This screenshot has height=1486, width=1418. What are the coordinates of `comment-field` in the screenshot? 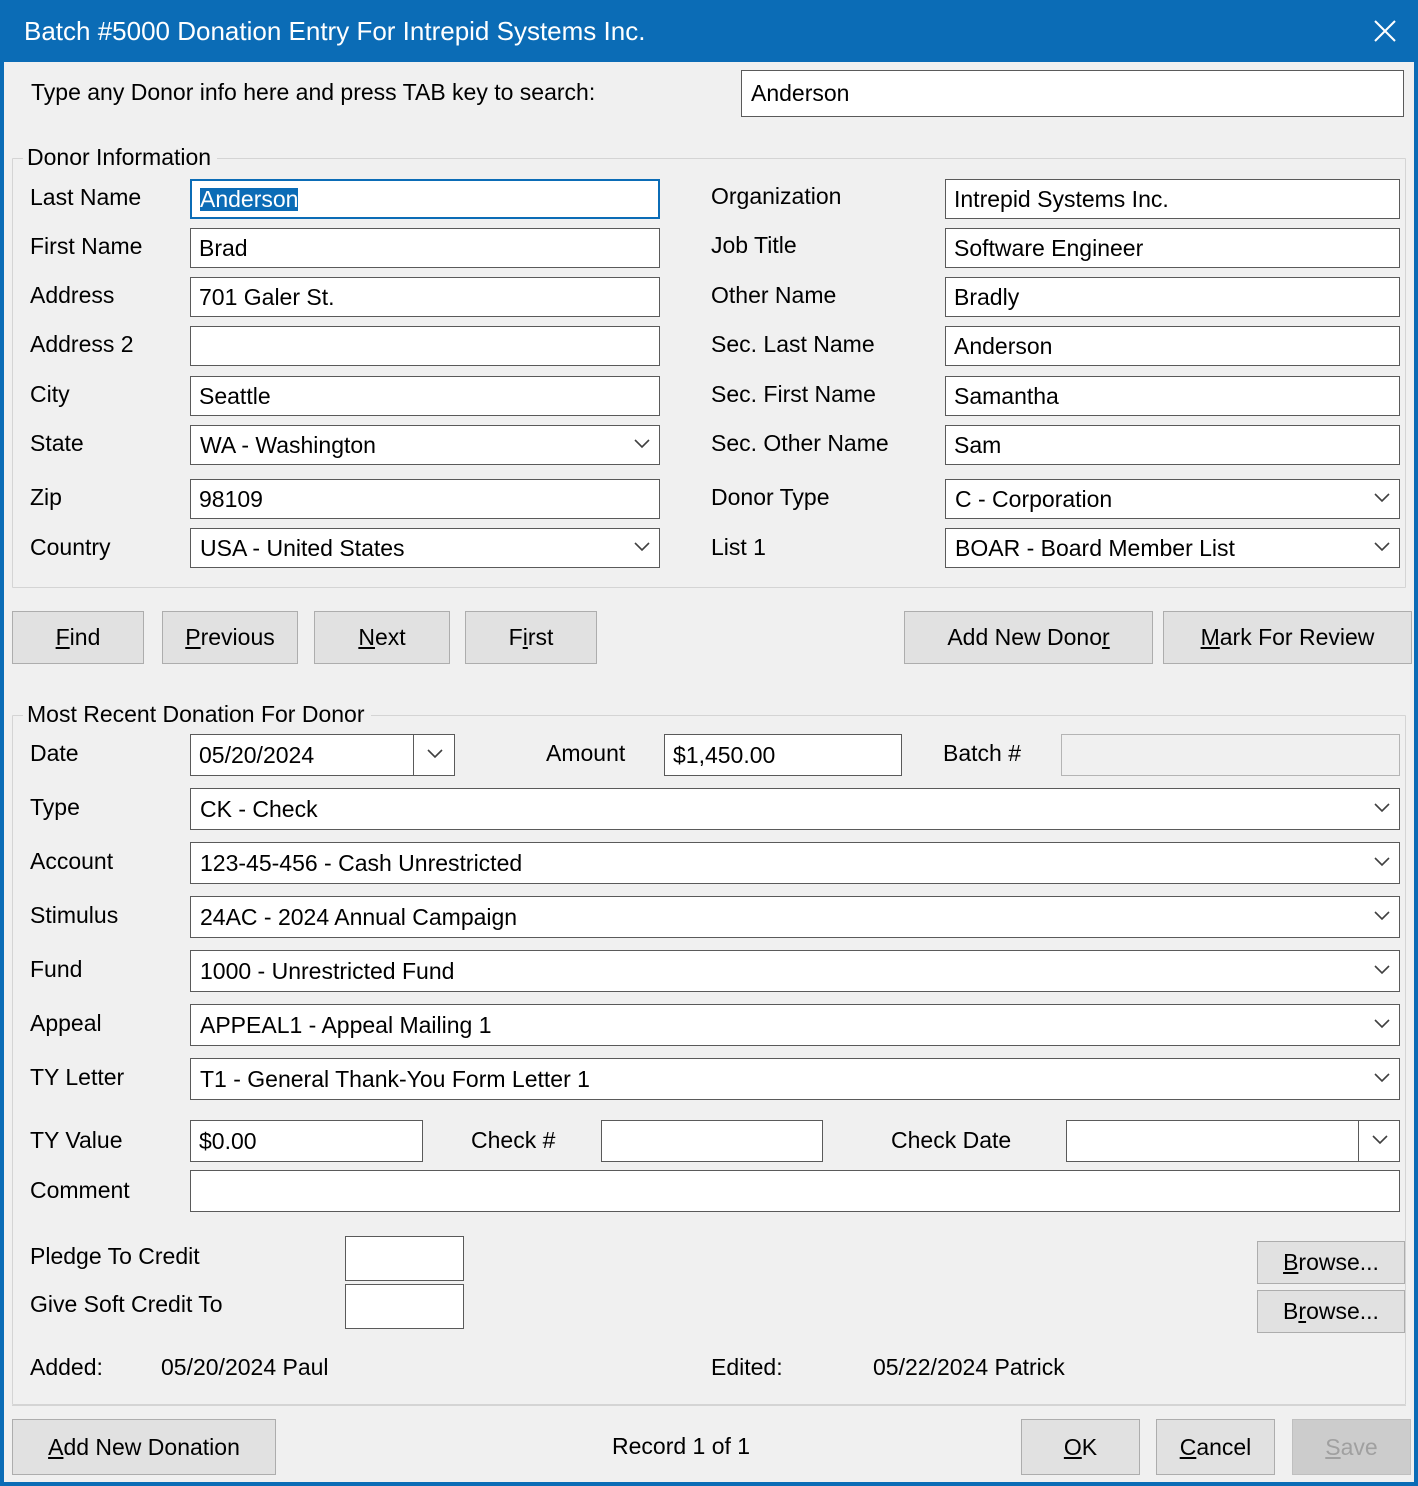 It's located at (795, 1191).